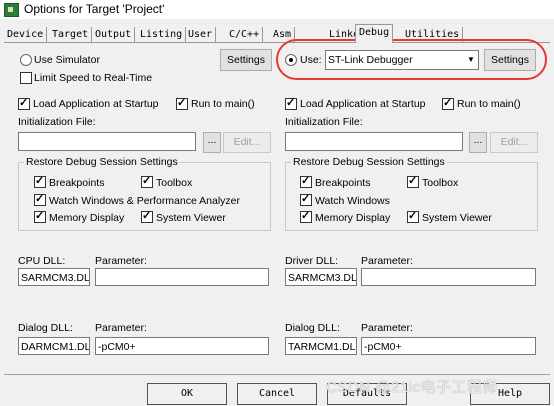 The image size is (554, 406). Describe the element at coordinates (54, 346) in the screenshot. I see `left-dialog-dll-input: DARMCM1.DLL` at that location.